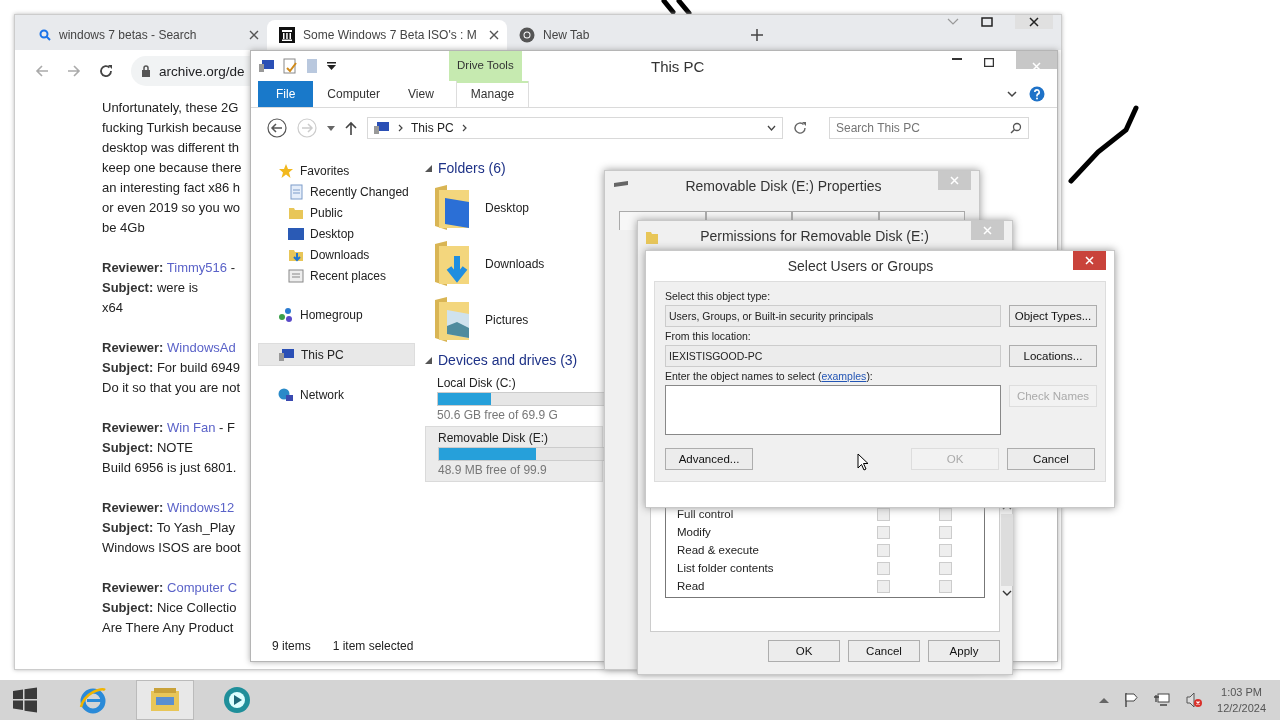 The height and width of the screenshot is (720, 1280). What do you see at coordinates (336, 170) in the screenshot?
I see `nav-item: Favorites` at bounding box center [336, 170].